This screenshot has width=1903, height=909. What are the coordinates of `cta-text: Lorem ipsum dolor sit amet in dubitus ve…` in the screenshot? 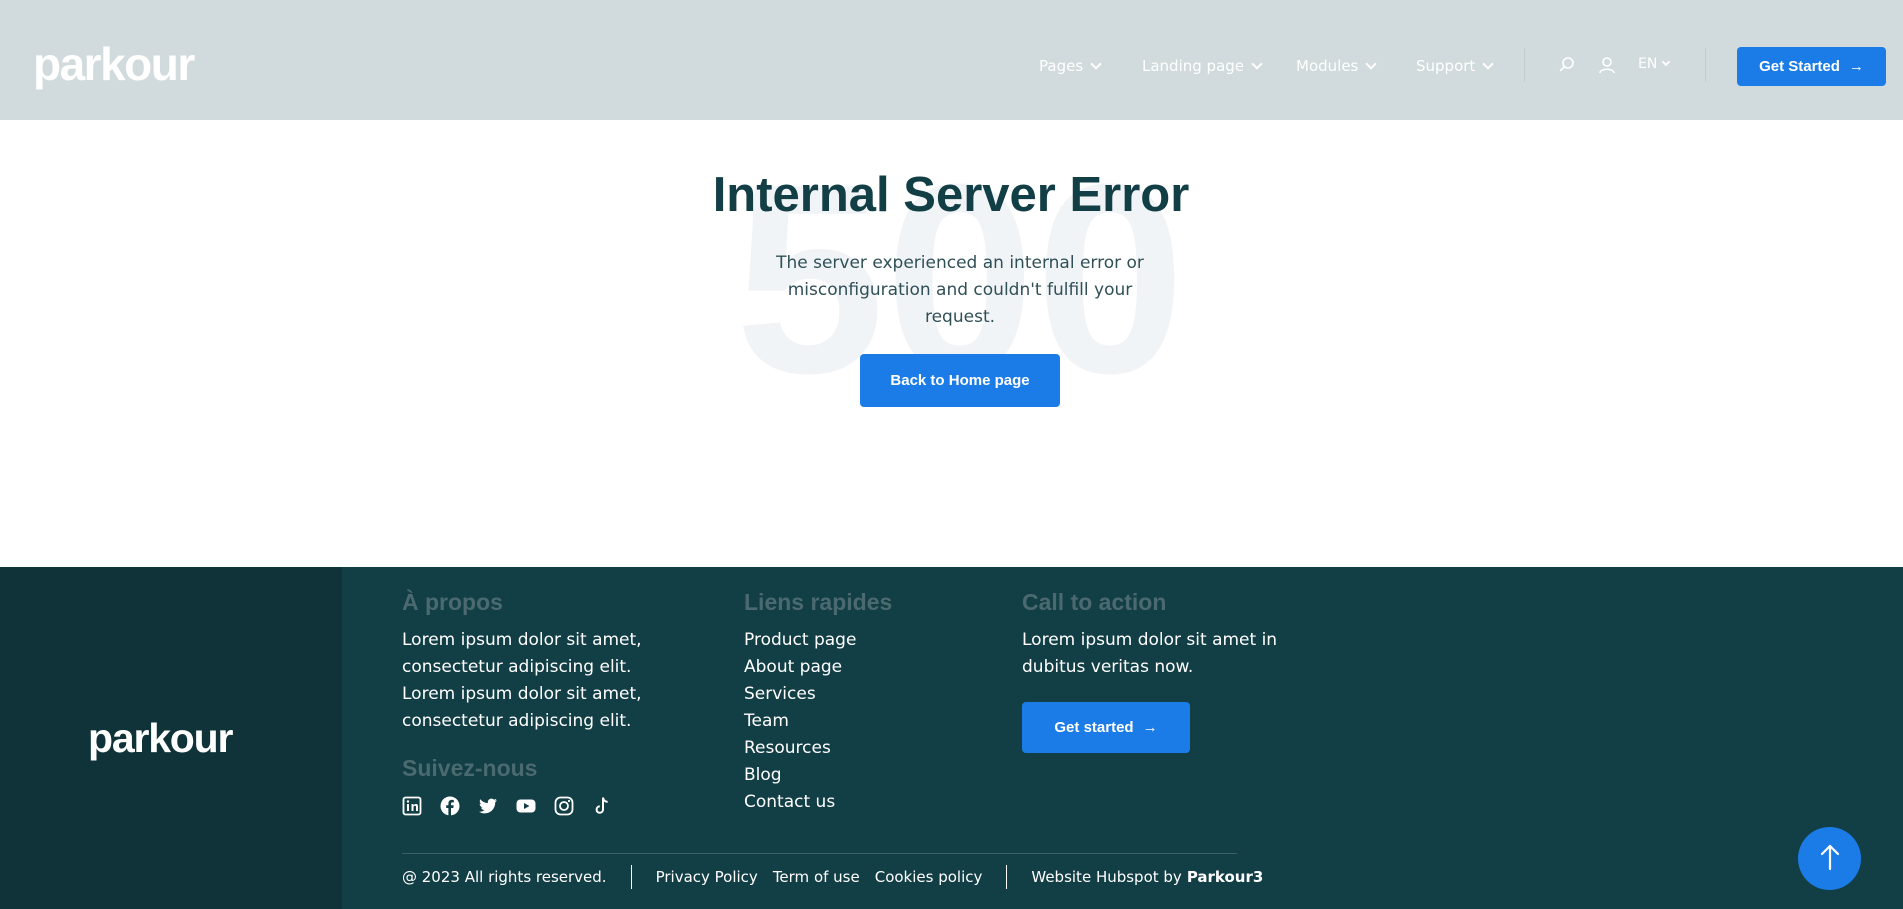 It's located at (1150, 653).